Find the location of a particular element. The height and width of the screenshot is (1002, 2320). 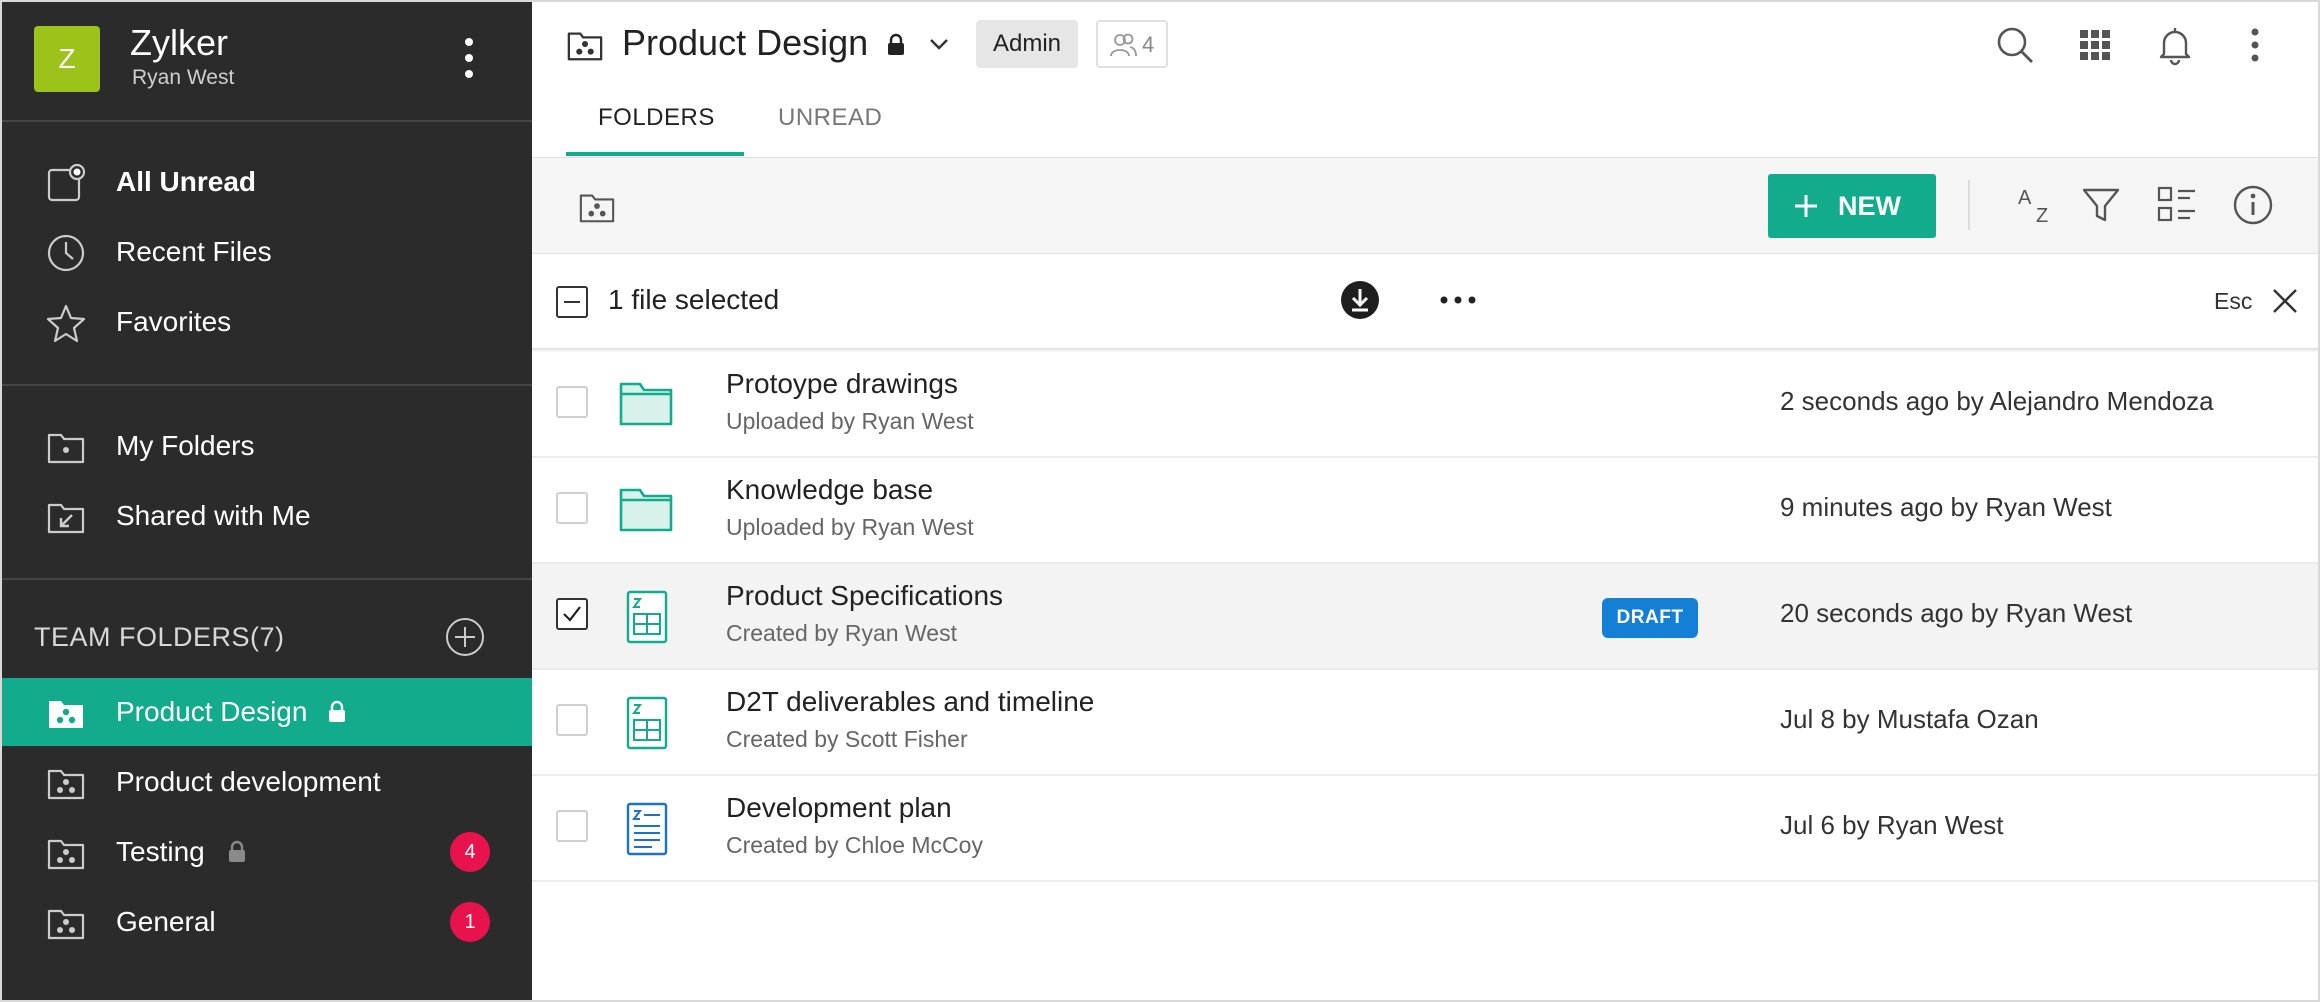

file-name: Product Specifications is located at coordinates (864, 596).